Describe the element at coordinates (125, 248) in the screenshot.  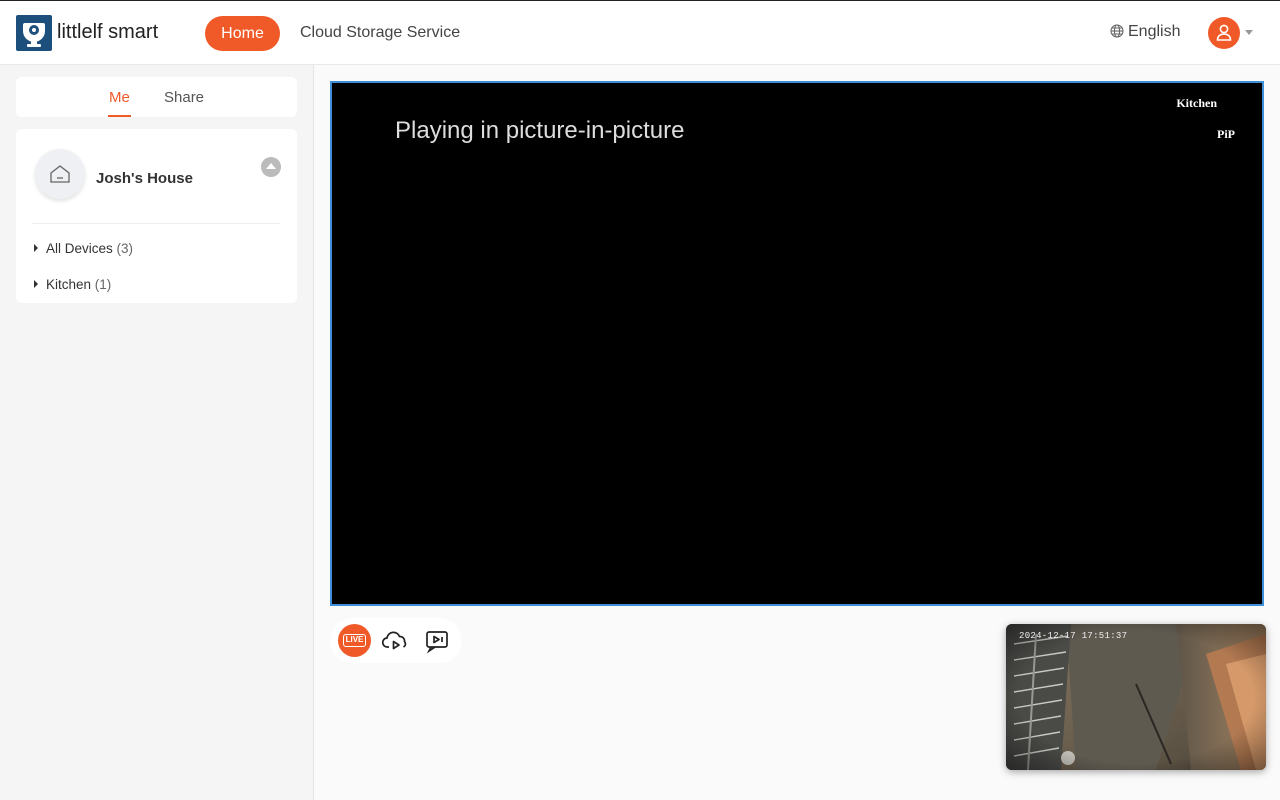
I see `group-count: (3)` at that location.